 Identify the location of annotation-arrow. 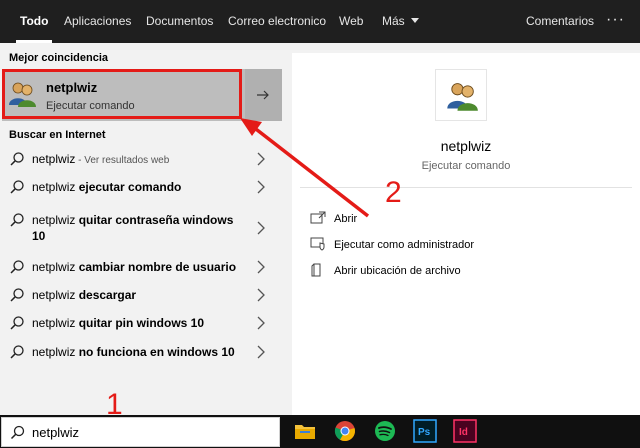
(305, 168).